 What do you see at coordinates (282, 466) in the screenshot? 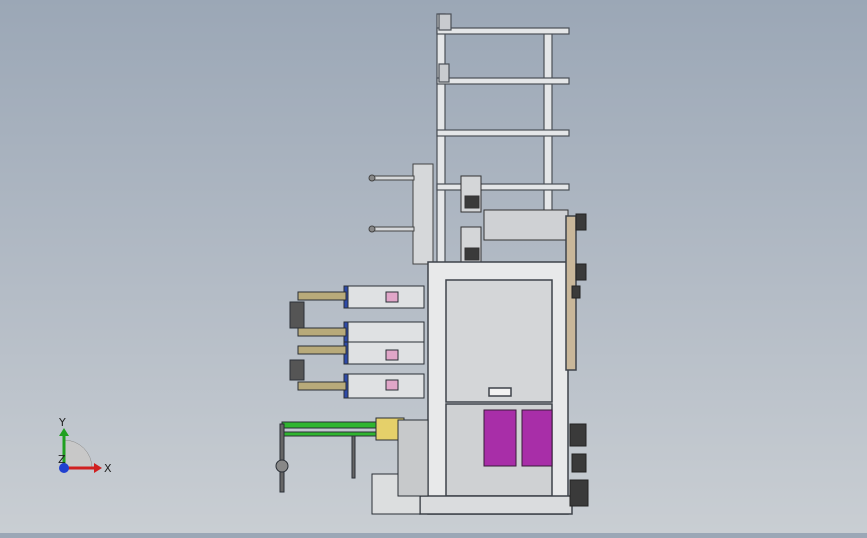
I see `drive-wheel` at bounding box center [282, 466].